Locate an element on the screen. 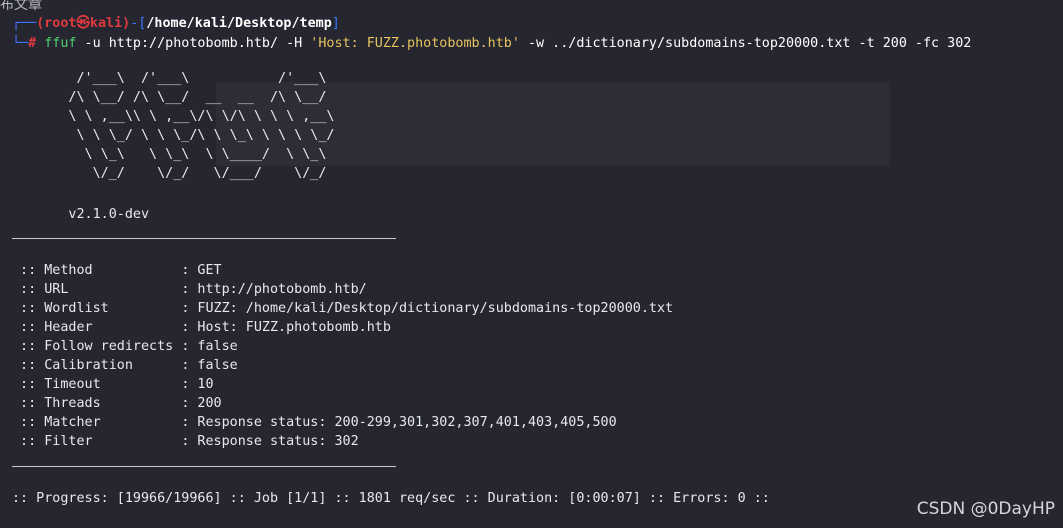  option-row: :: Method : GET is located at coordinates (117, 270).